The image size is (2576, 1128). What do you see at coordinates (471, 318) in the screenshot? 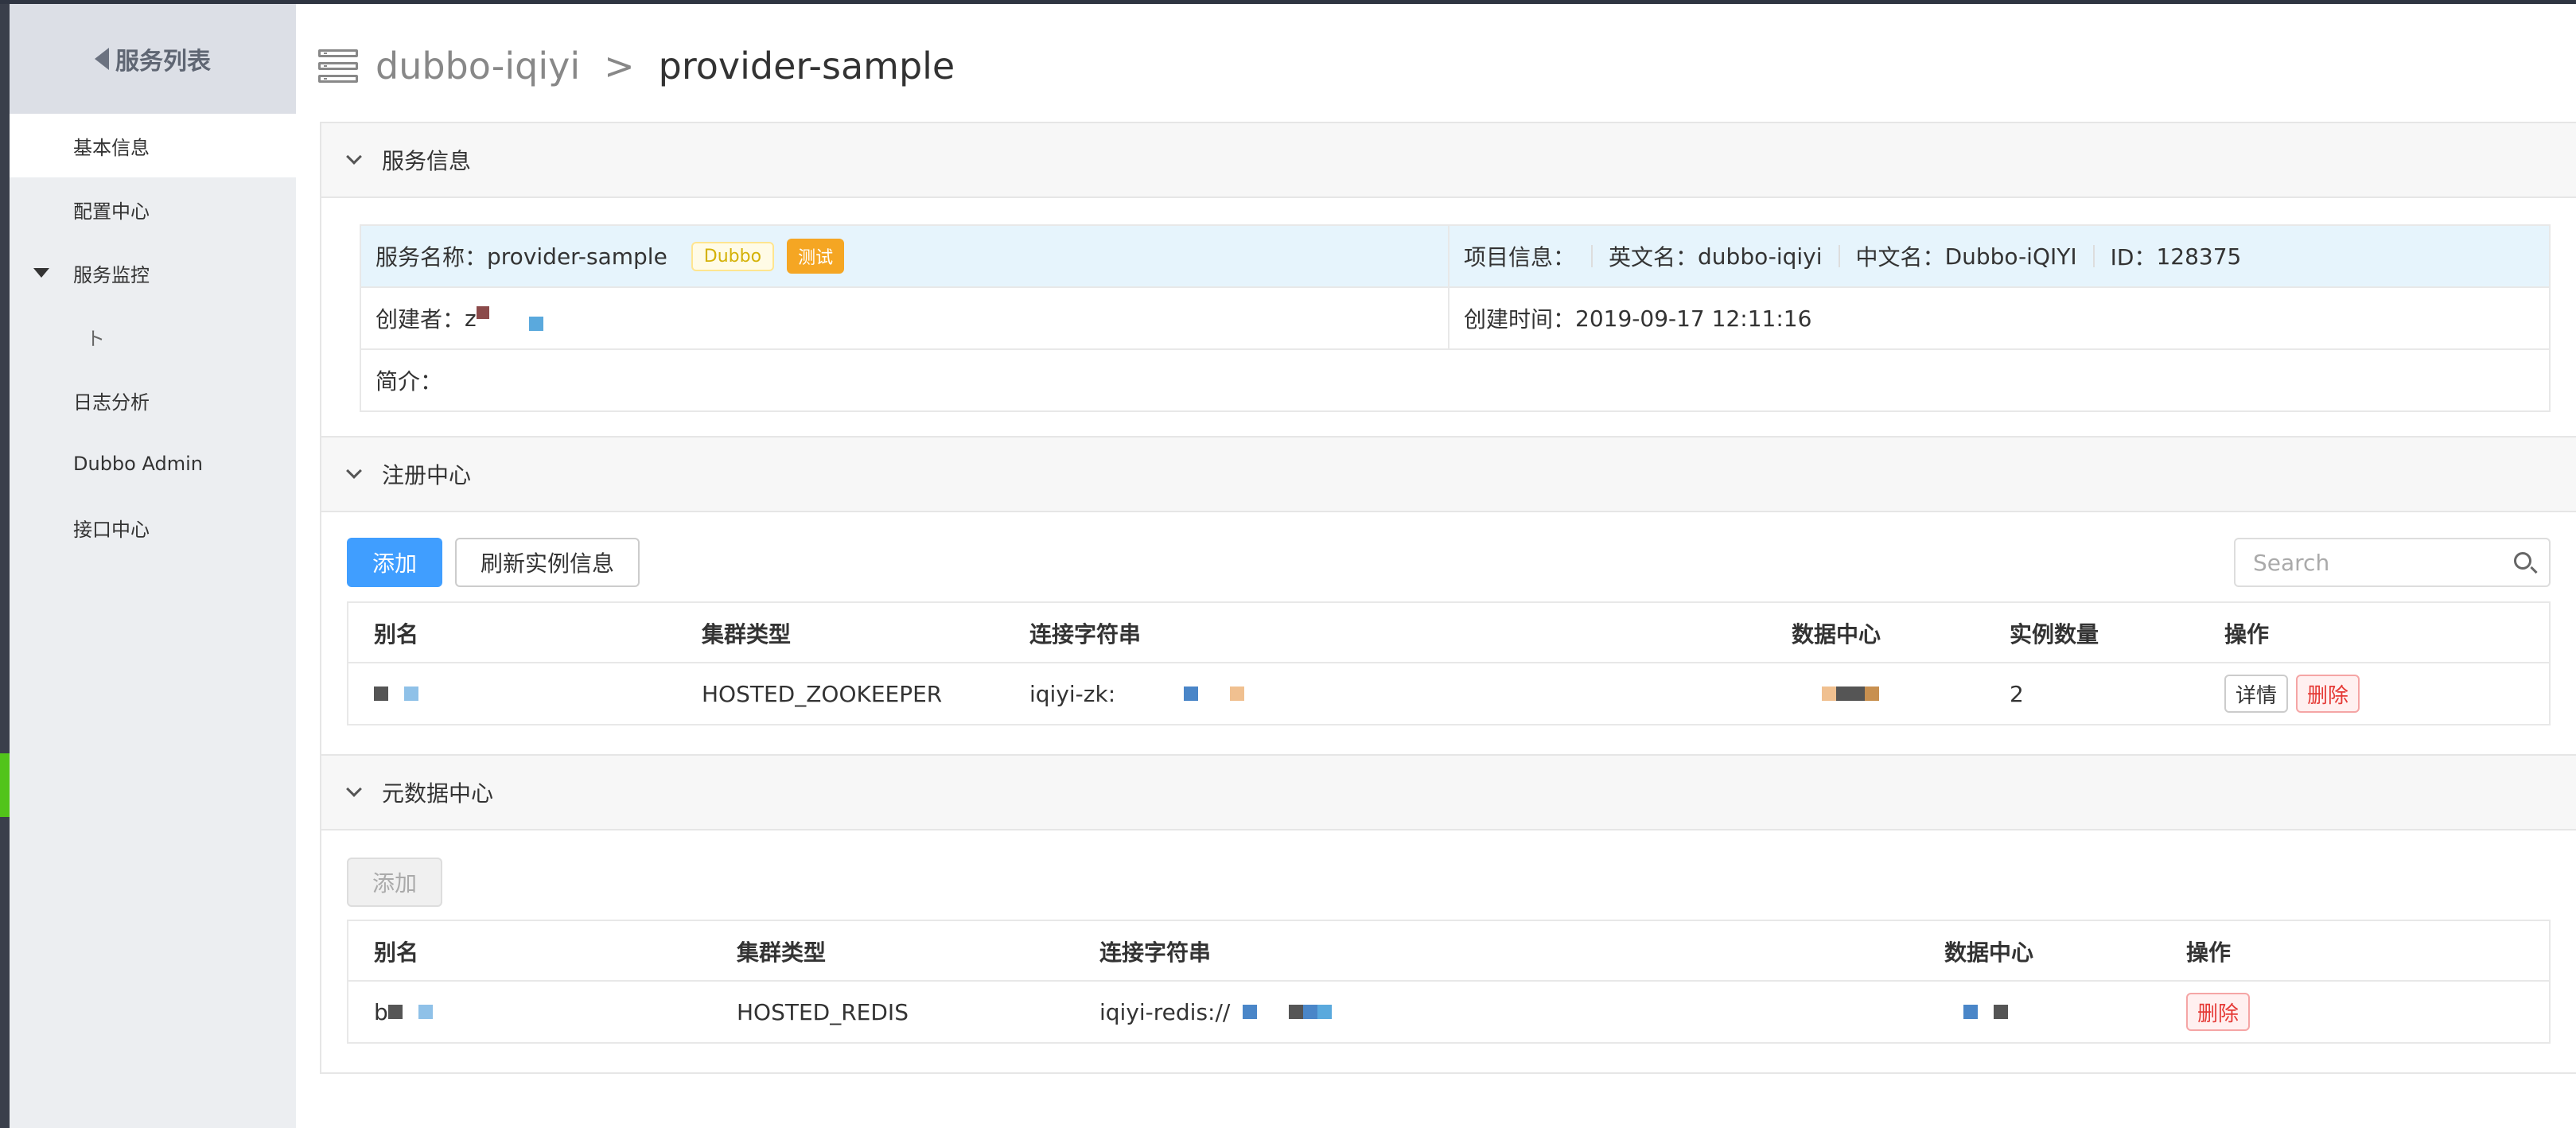
I see `creator-value: z` at bounding box center [471, 318].